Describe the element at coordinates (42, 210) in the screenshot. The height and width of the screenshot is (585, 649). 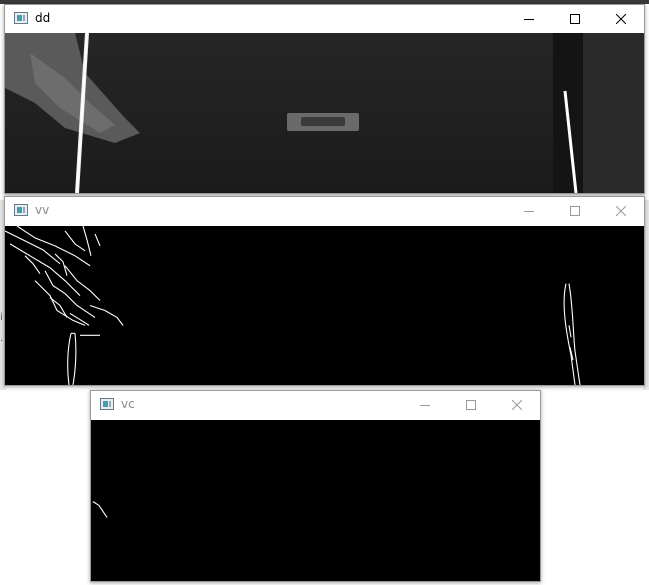
I see `window-title: vv` at that location.